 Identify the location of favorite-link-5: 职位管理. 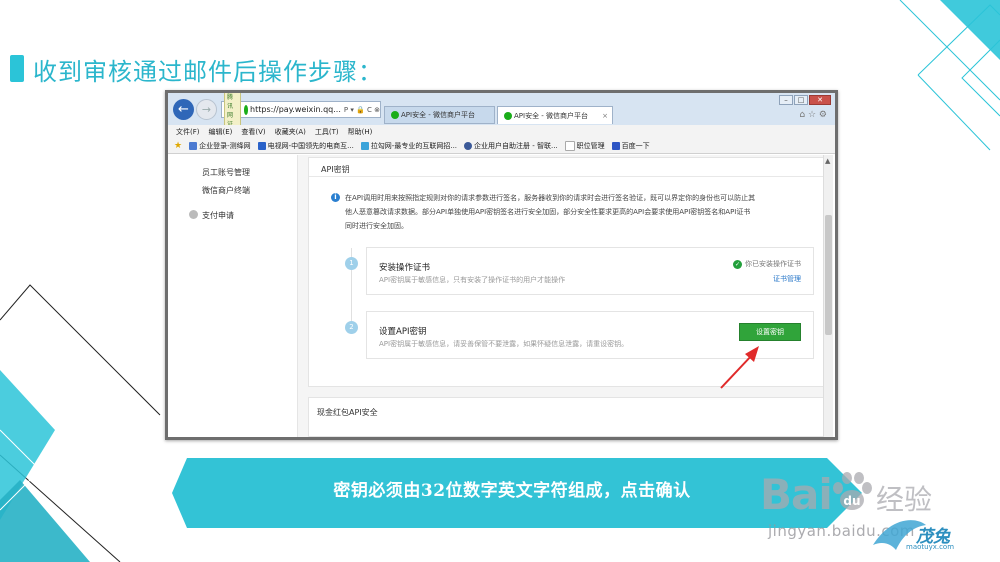
(584, 145).